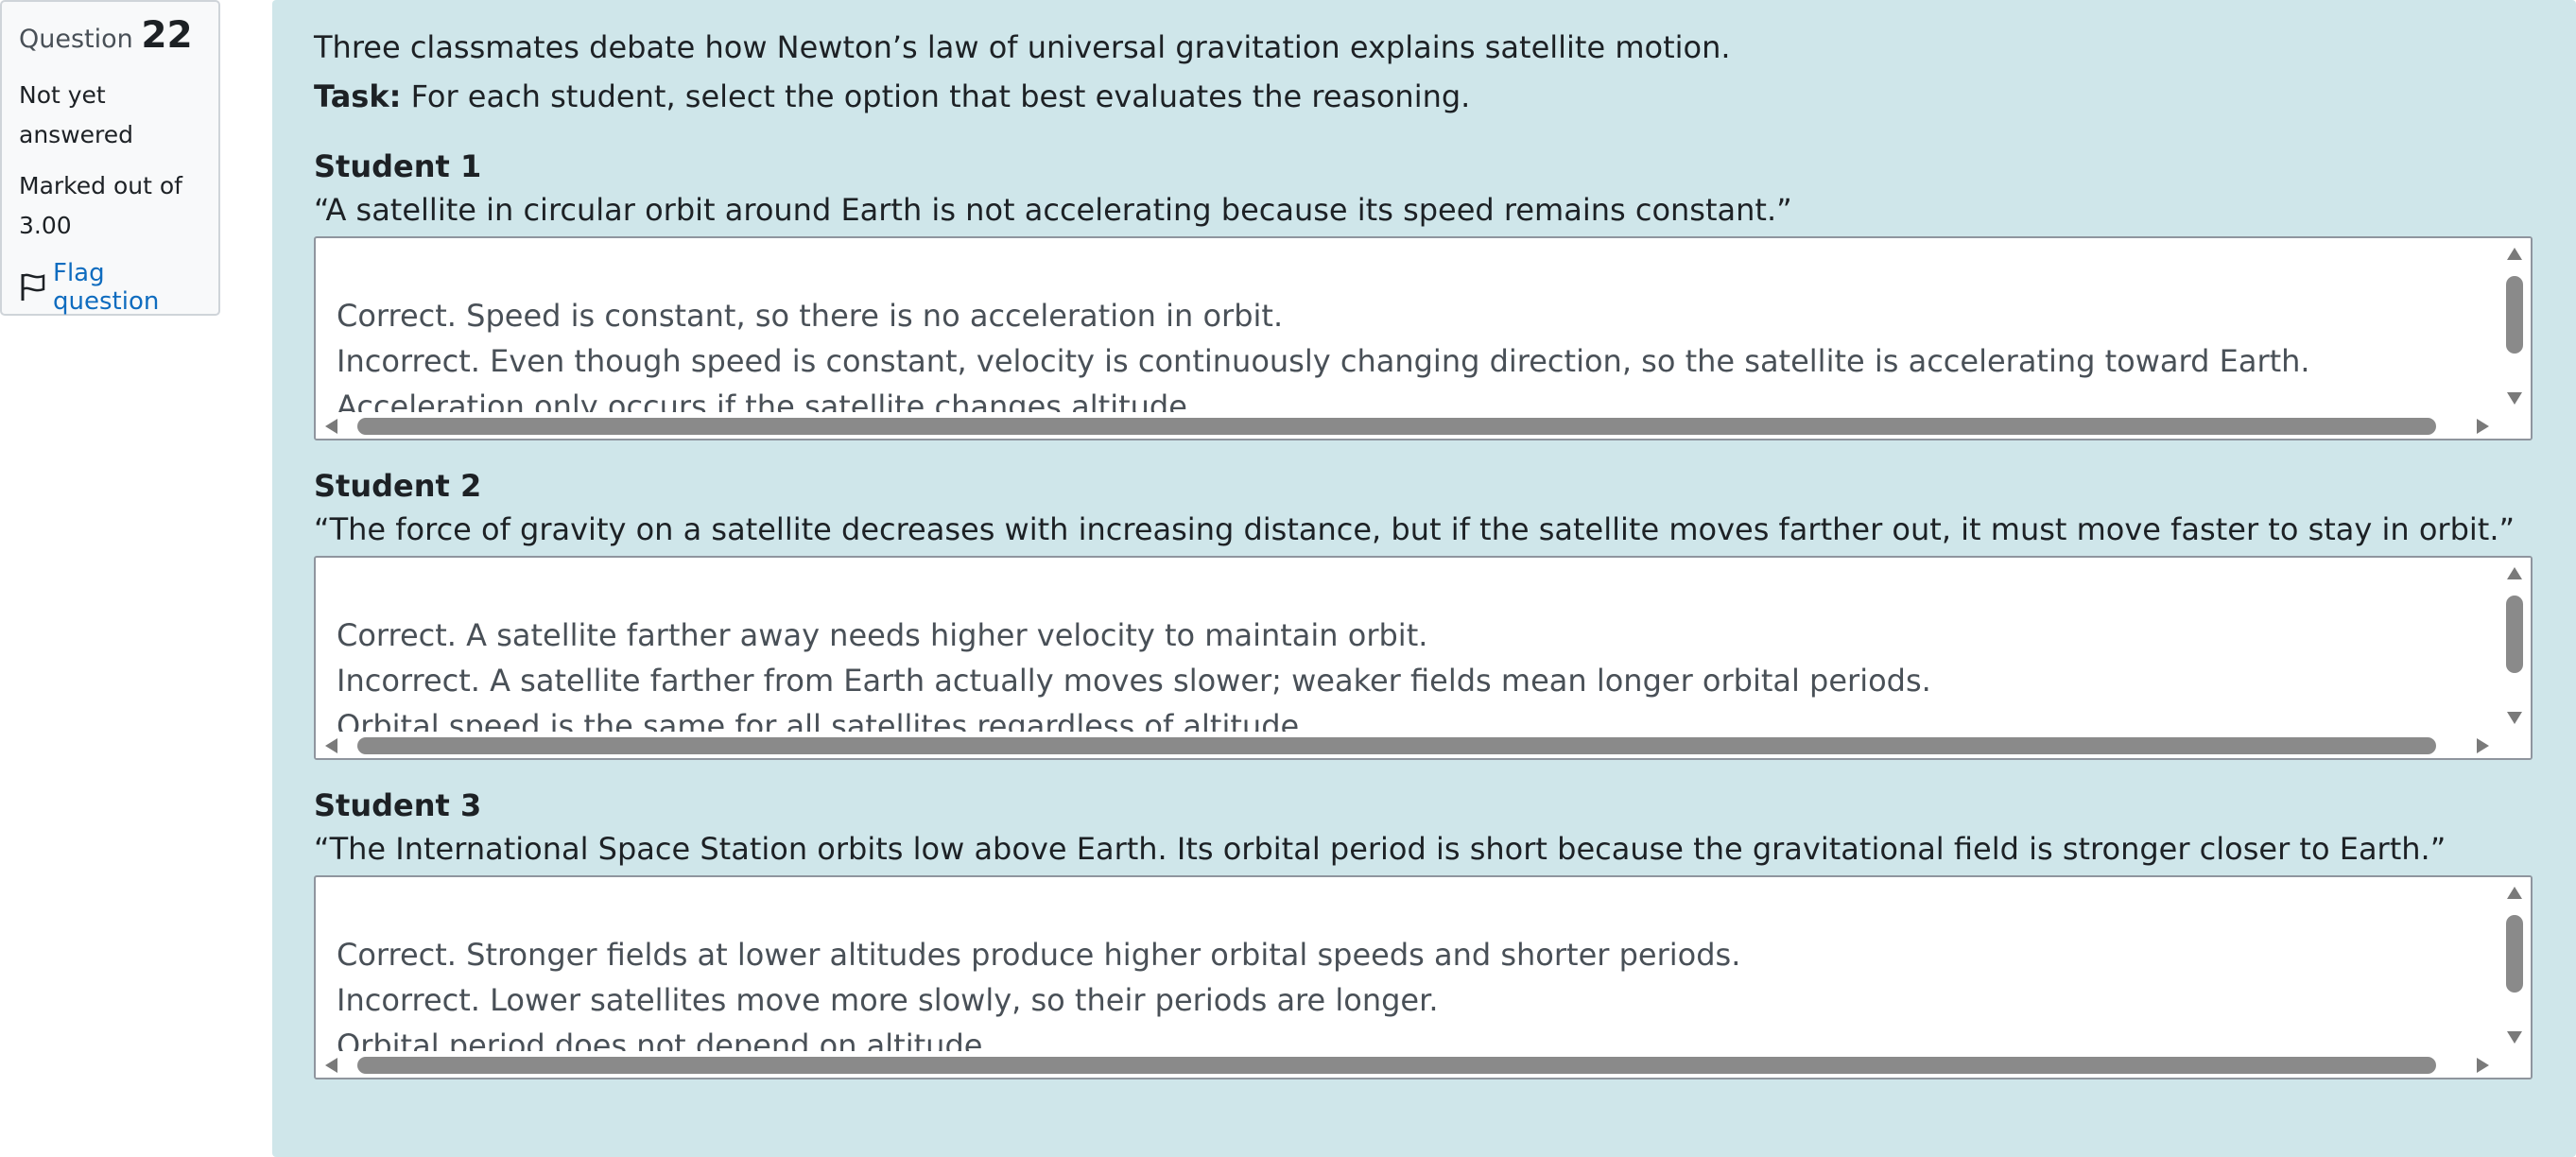 The image size is (2576, 1157). Describe the element at coordinates (398, 486) in the screenshot. I see `student-title: Student 2` at that location.